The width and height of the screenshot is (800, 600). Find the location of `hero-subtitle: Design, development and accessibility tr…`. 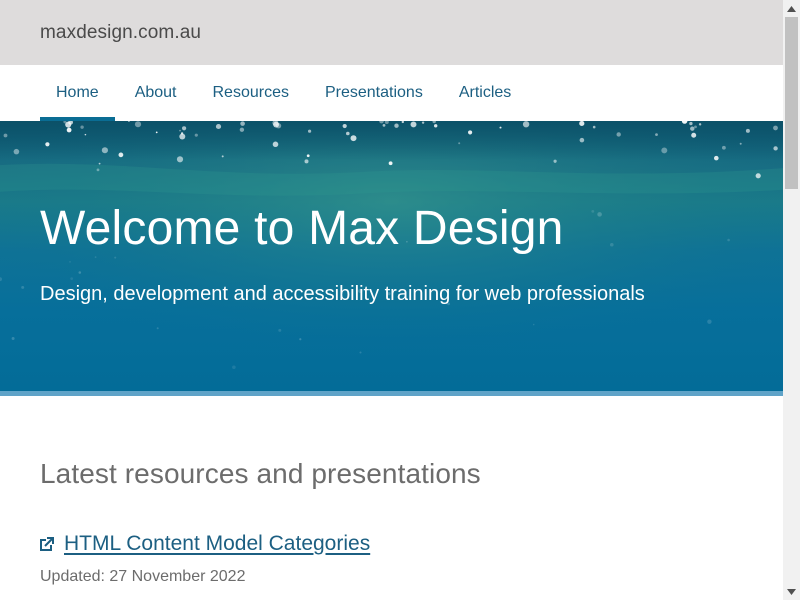

hero-subtitle: Design, development and accessibility tr… is located at coordinates (342, 294).